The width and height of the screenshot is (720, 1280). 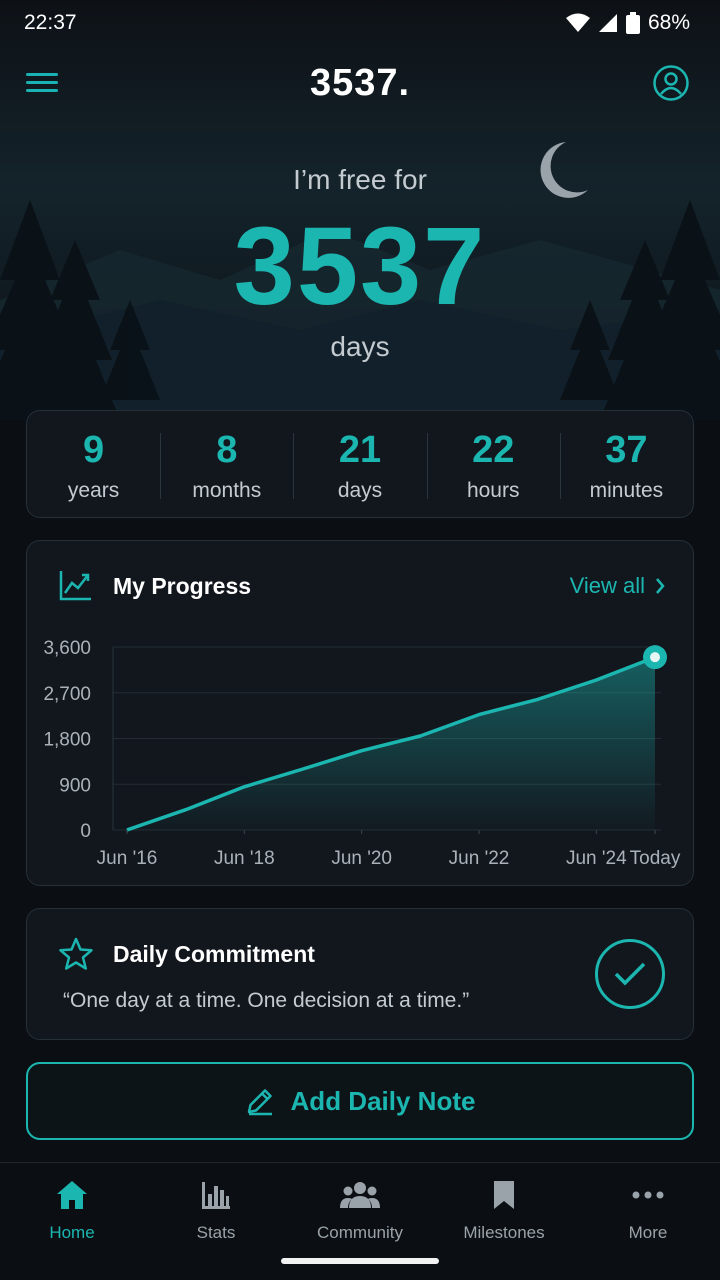 What do you see at coordinates (632, 23) in the screenshot?
I see `battery-icon` at bounding box center [632, 23].